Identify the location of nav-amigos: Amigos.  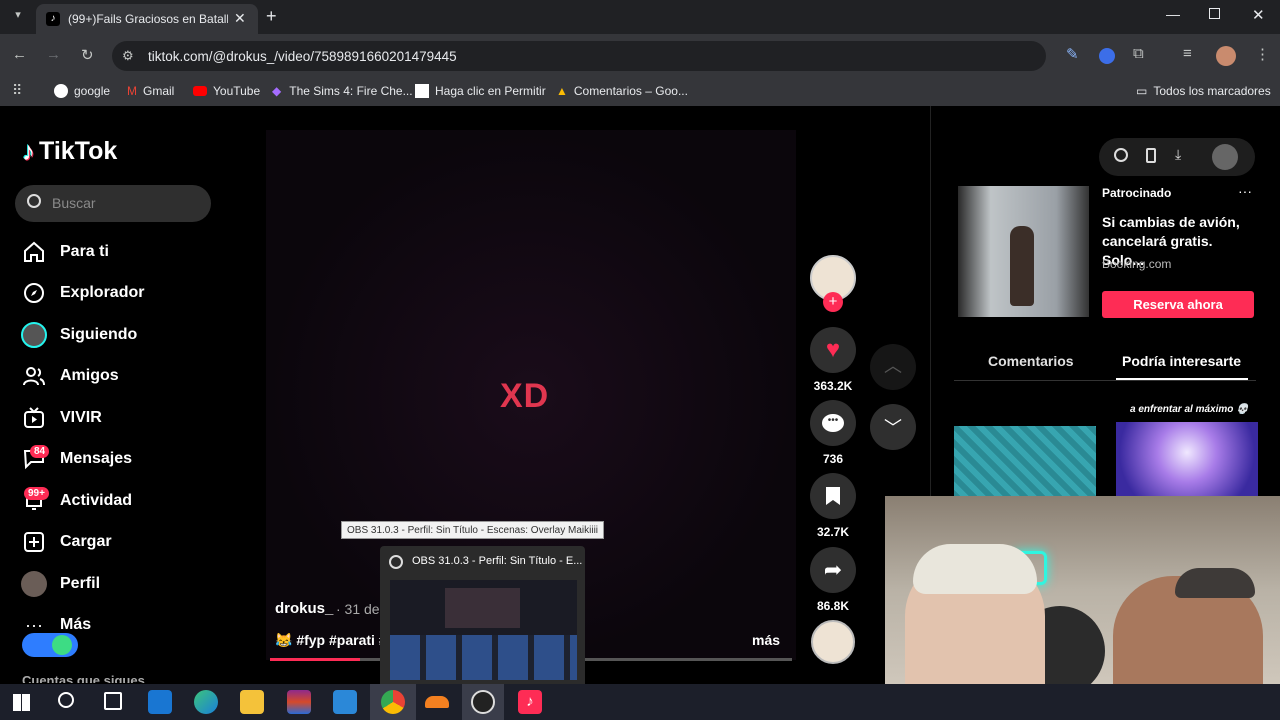
(69, 376).